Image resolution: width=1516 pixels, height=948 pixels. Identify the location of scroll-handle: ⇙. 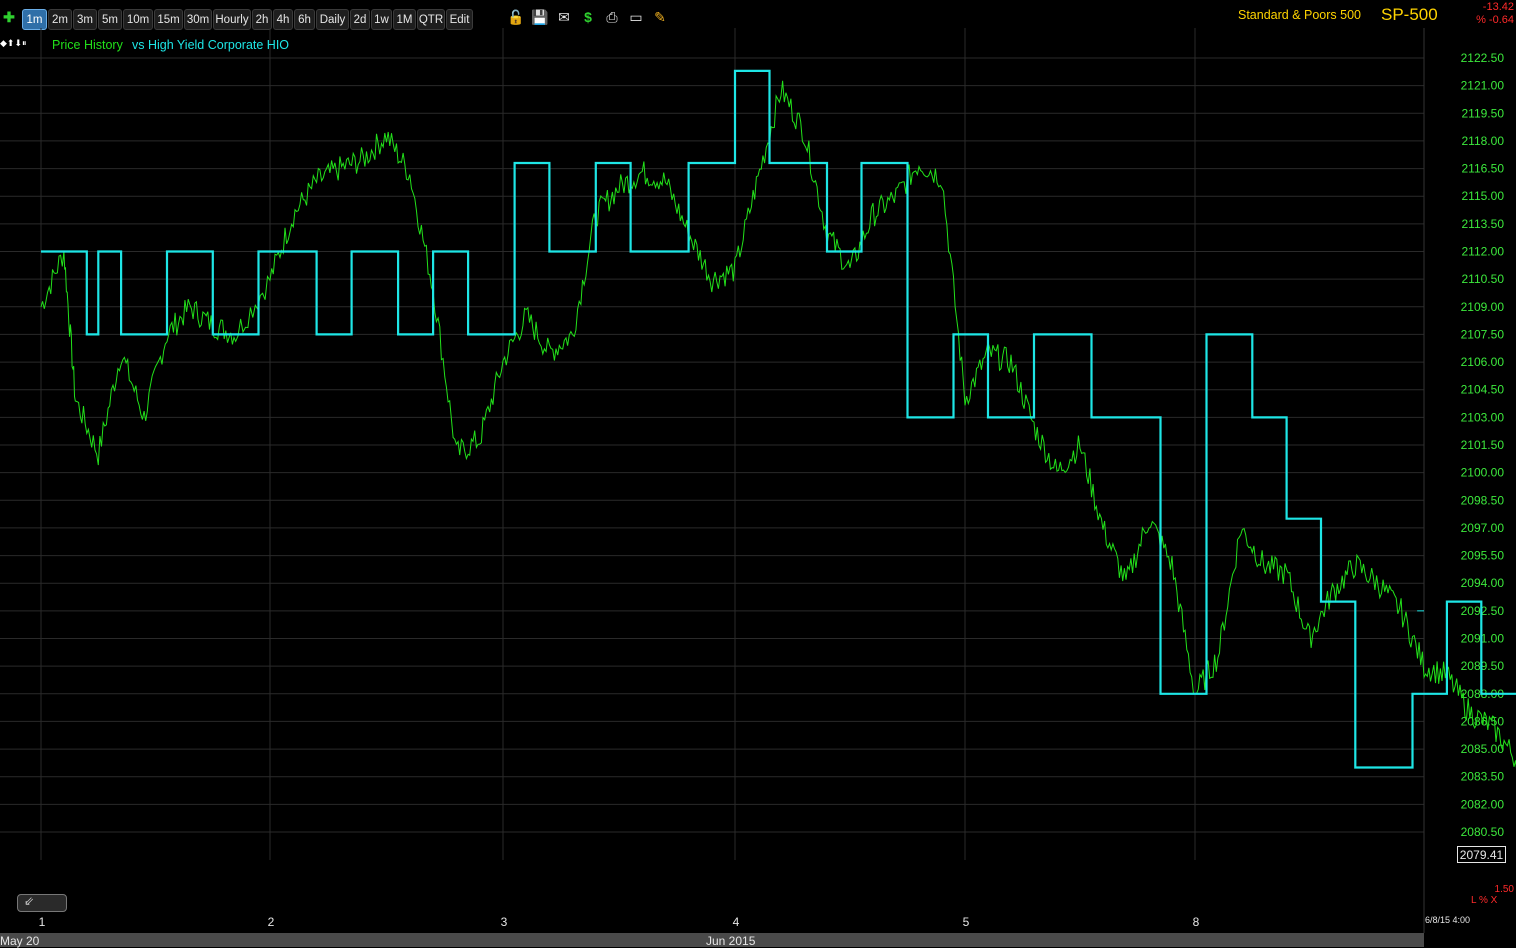
(42, 903).